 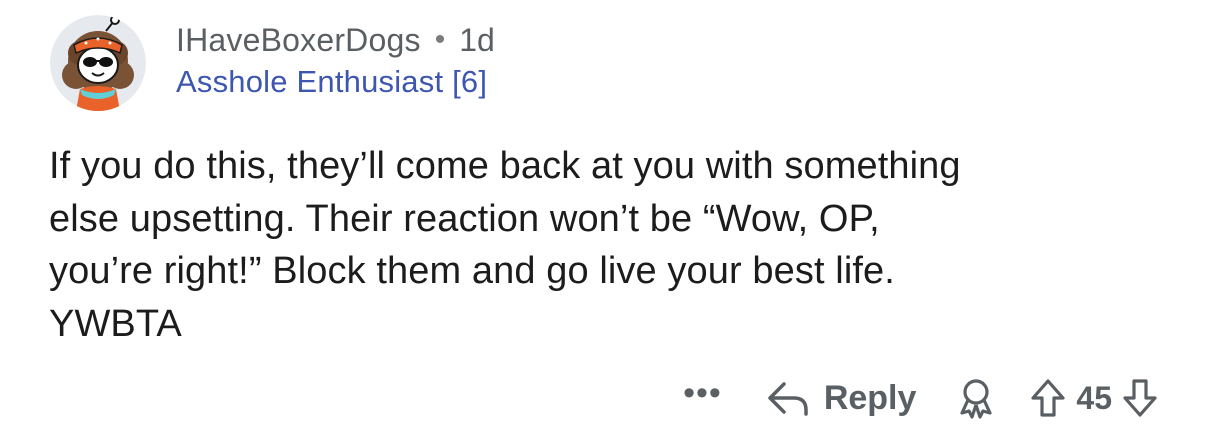 What do you see at coordinates (702, 398) in the screenshot?
I see `more-options-button: •••` at bounding box center [702, 398].